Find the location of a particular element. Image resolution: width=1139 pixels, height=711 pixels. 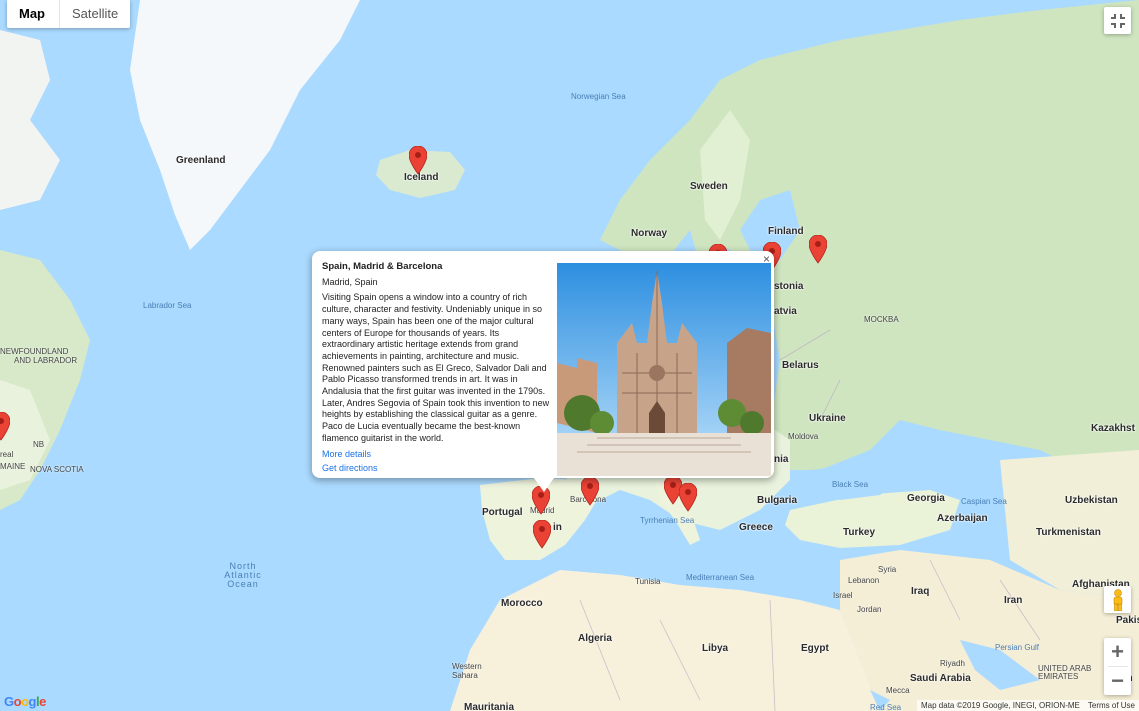

label-syria: Syria is located at coordinates (887, 569).